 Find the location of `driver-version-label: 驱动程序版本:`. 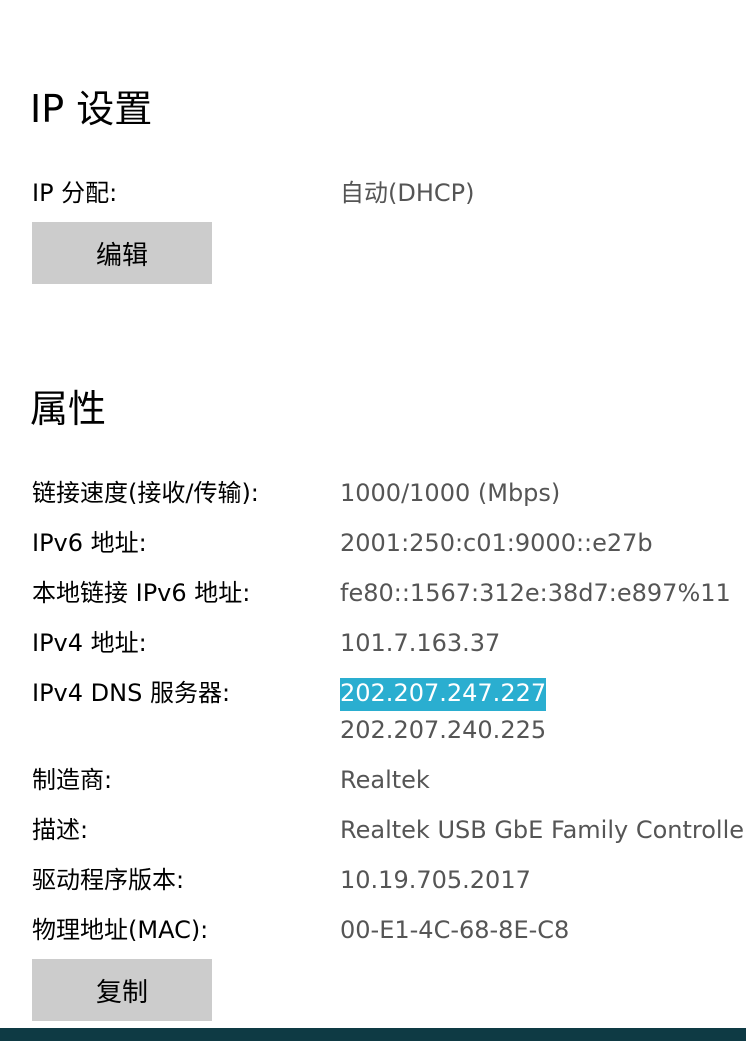

driver-version-label: 驱动程序版本: is located at coordinates (108, 880).